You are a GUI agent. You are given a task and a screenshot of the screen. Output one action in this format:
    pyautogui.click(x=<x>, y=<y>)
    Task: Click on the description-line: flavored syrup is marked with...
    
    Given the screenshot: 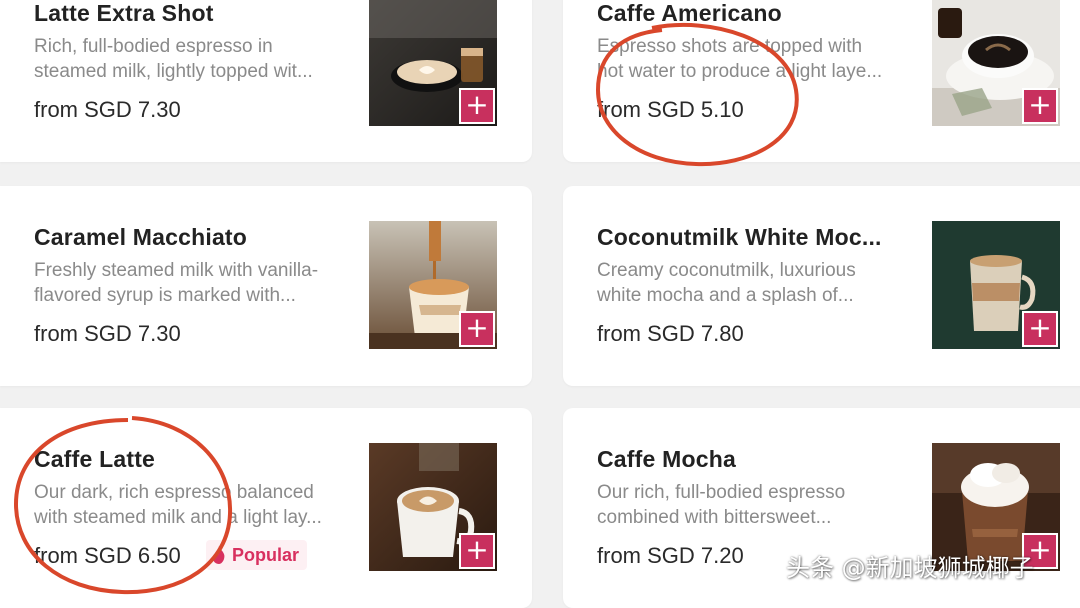 What is the action you would take?
    pyautogui.click(x=165, y=295)
    